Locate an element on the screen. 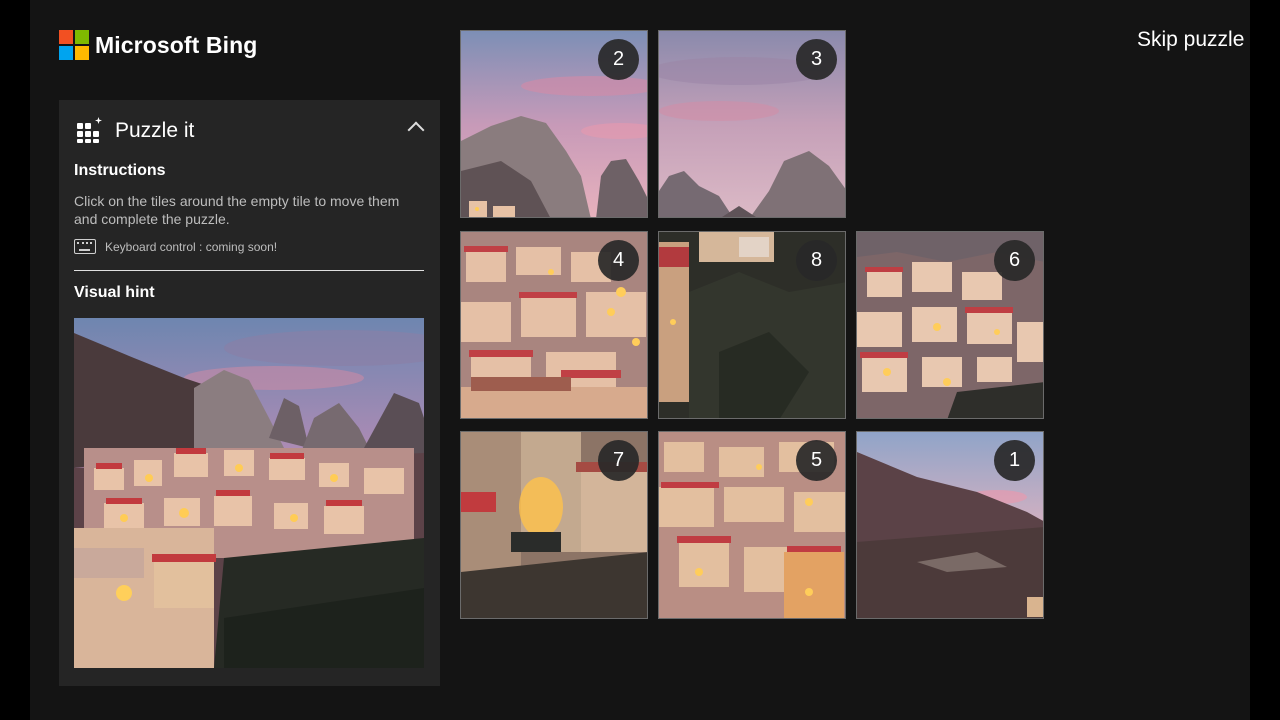 This screenshot has height=720, width=1280. brand-name: Microsoft Bing is located at coordinates (176, 44).